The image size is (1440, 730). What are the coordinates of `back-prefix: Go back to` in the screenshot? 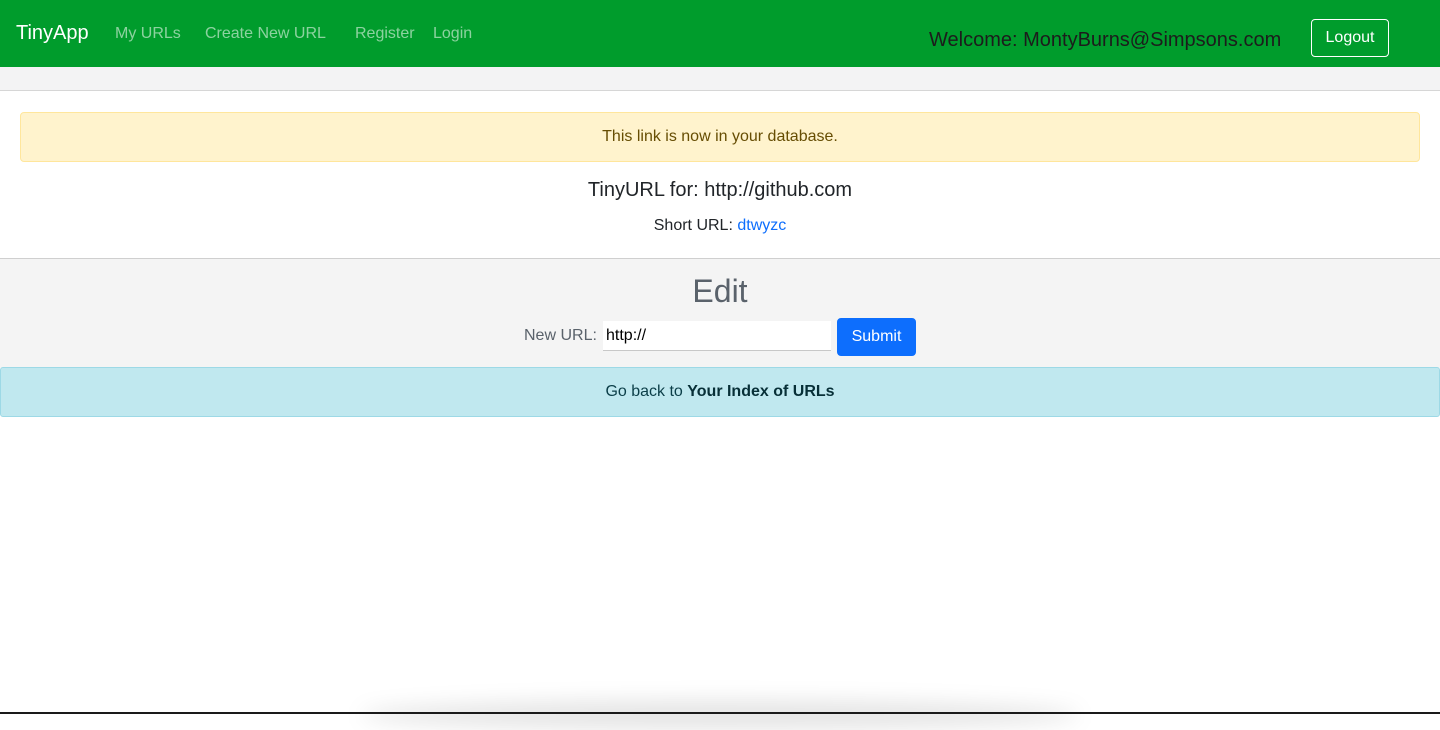 It's located at (644, 391).